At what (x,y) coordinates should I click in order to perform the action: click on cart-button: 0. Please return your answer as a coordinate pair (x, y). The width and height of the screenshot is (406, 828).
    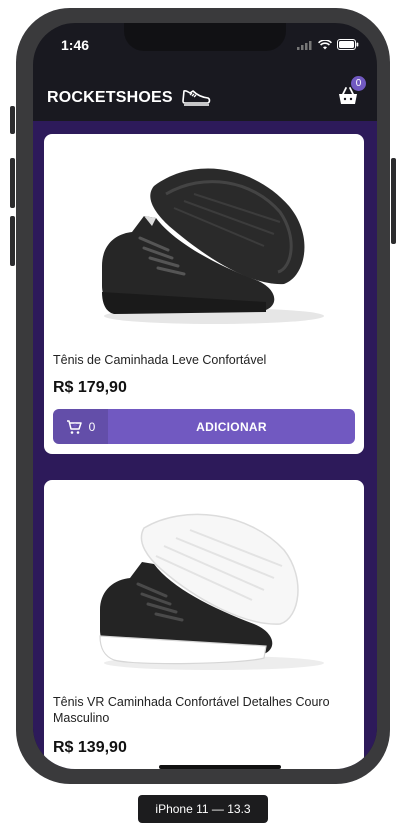
    Looking at the image, I should click on (351, 91).